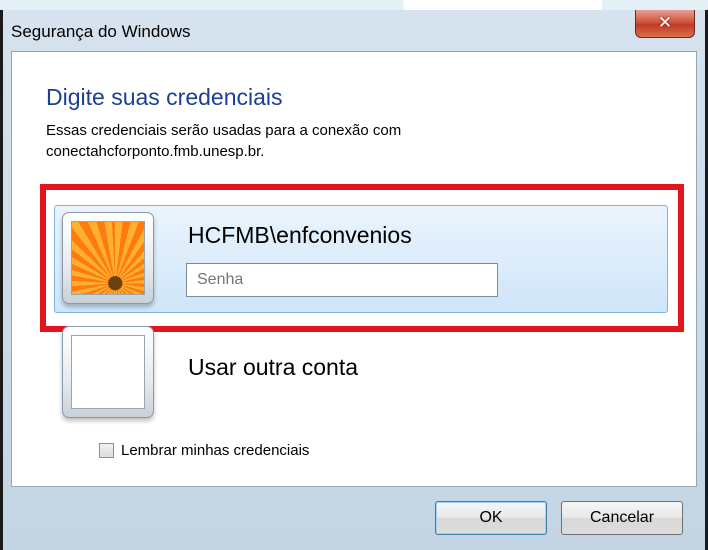 This screenshot has height=550, width=708. What do you see at coordinates (354, 519) in the screenshot?
I see `dialog-footer: OK Cancelar` at bounding box center [354, 519].